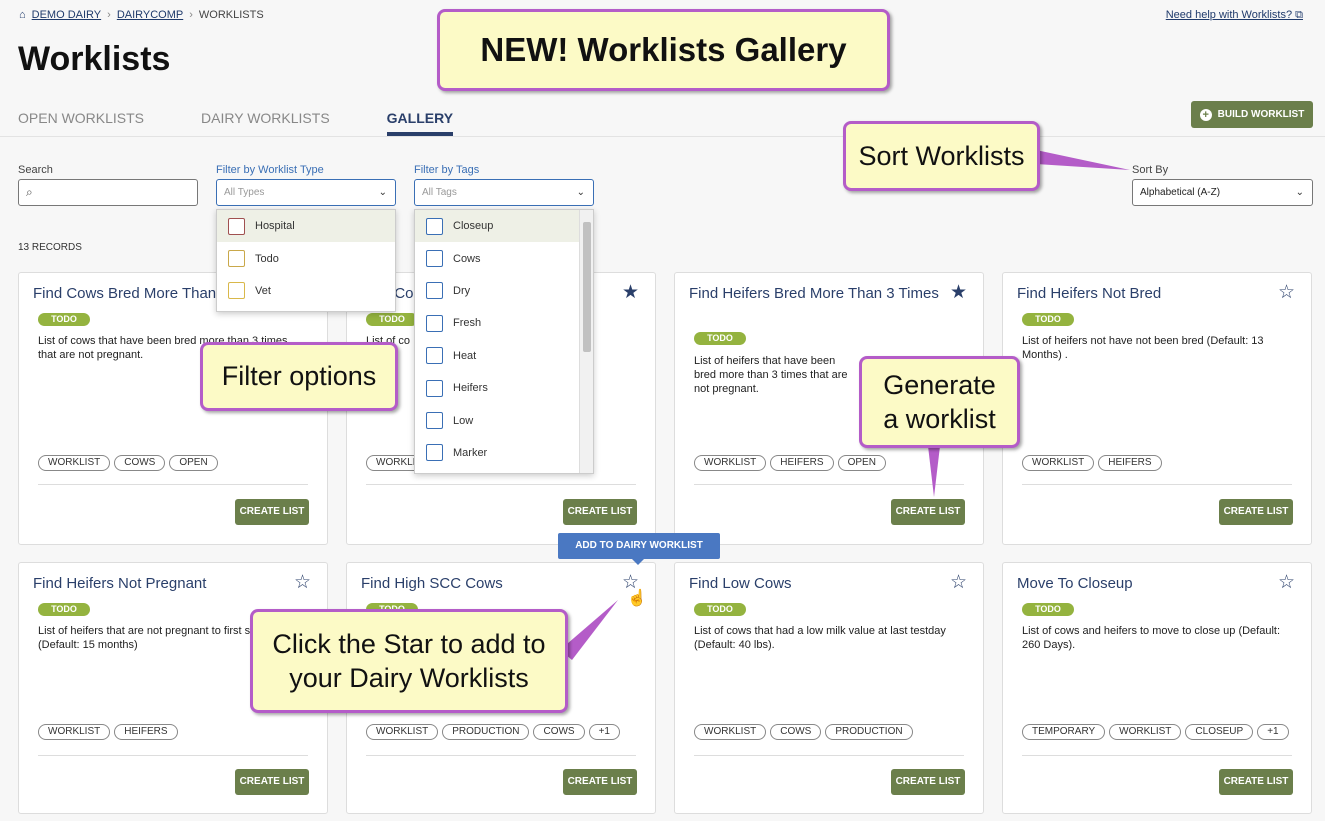 This screenshot has height=821, width=1325. What do you see at coordinates (663, 50) in the screenshot?
I see `gallery-callout: NEW! Worklists Gallery` at bounding box center [663, 50].